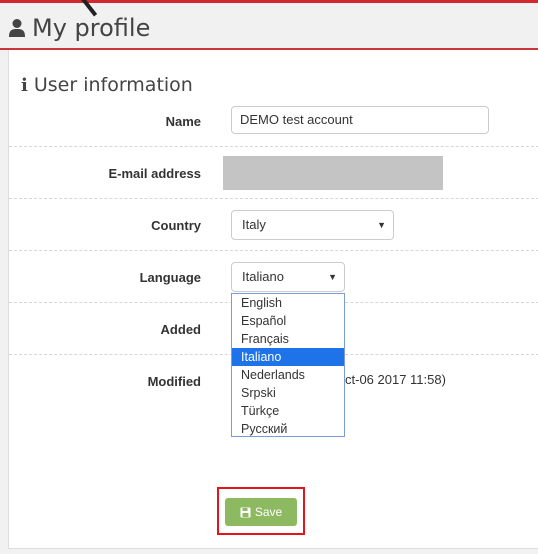  What do you see at coordinates (263, 276) in the screenshot?
I see `language-select-value: Italiano` at bounding box center [263, 276].